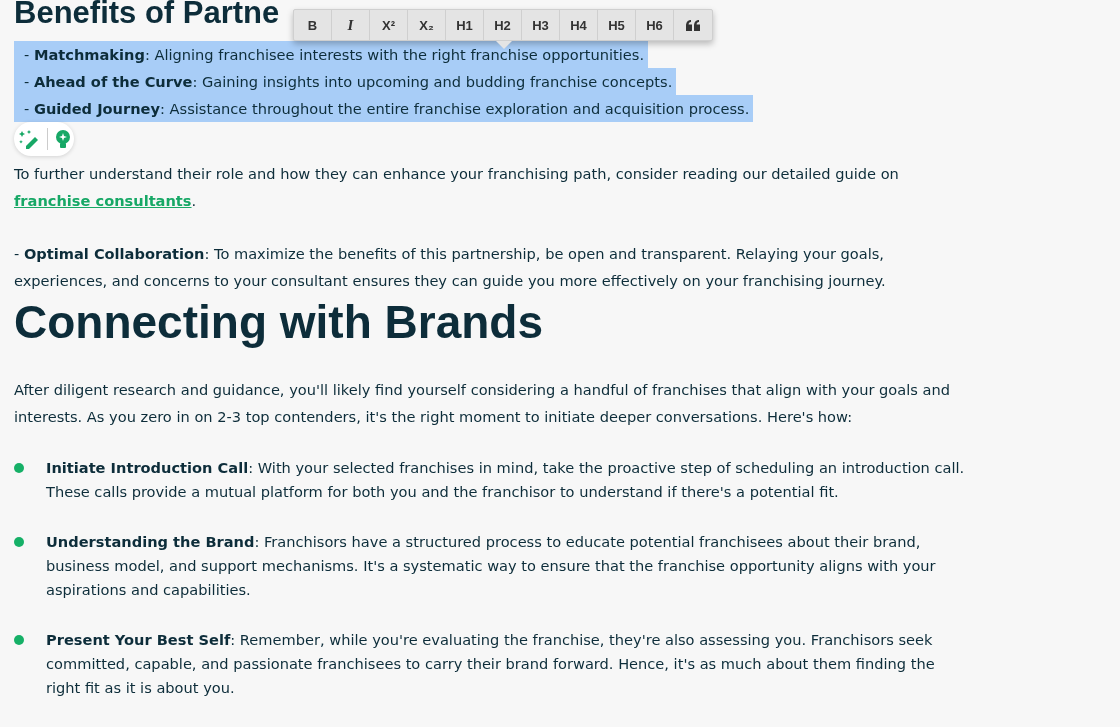 This screenshot has width=1120, height=727. I want to click on lightbulb-icon, so click(62, 139).